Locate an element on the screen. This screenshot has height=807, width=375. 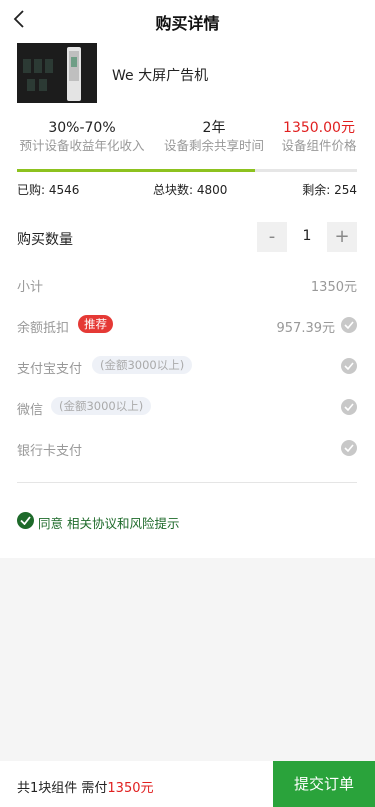
header: 购买详情 is located at coordinates (187, 21).